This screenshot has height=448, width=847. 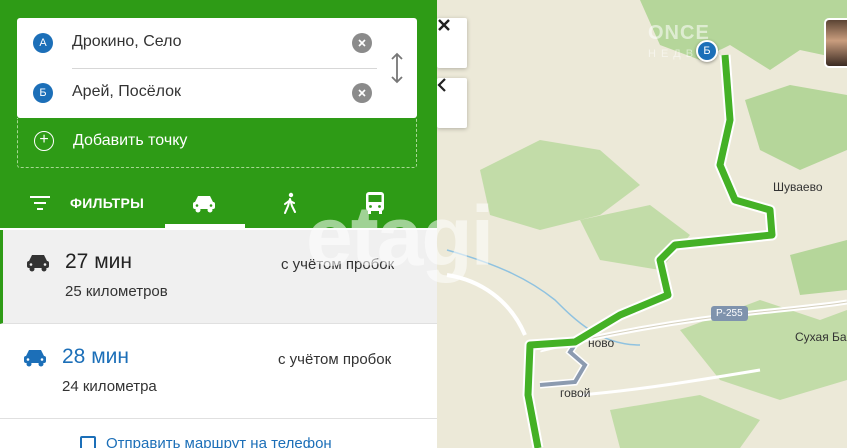 What do you see at coordinates (43, 93) in the screenshot?
I see `point-b-marker: Б` at bounding box center [43, 93].